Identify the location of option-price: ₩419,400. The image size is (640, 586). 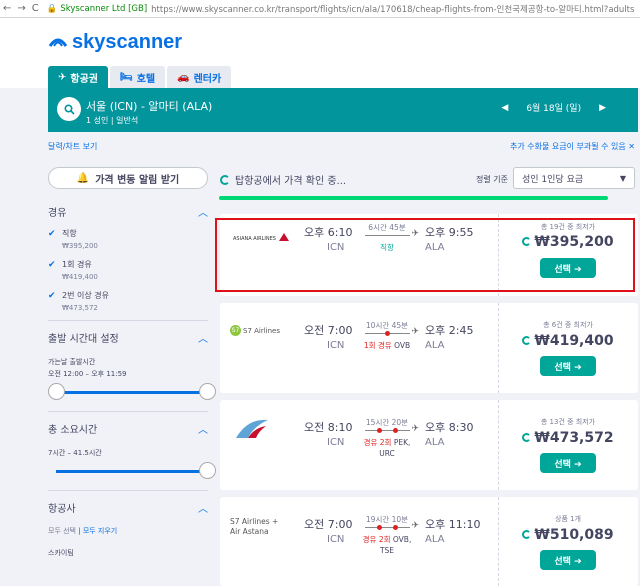
(80, 277).